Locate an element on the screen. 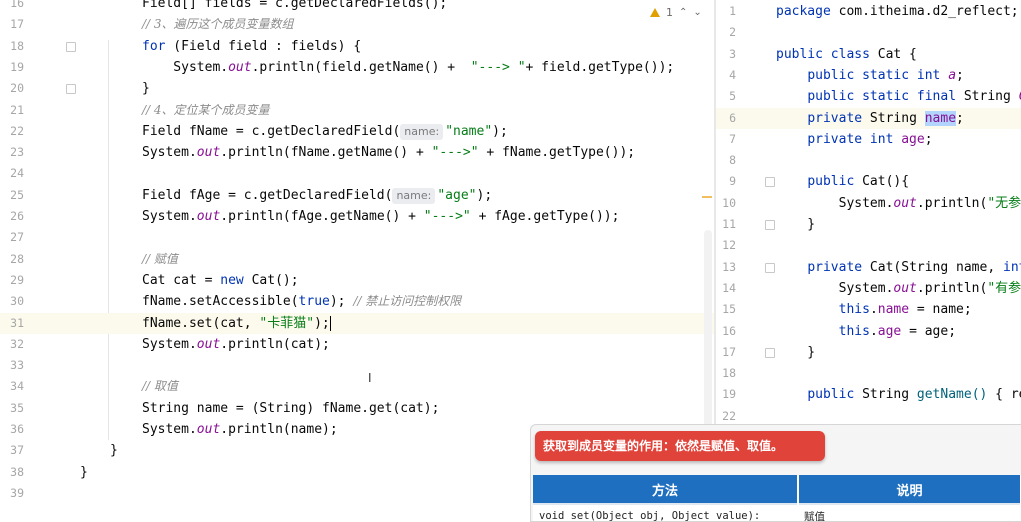 The height and width of the screenshot is (522, 1021). code-line: 6 private String name; is located at coordinates (868, 118).